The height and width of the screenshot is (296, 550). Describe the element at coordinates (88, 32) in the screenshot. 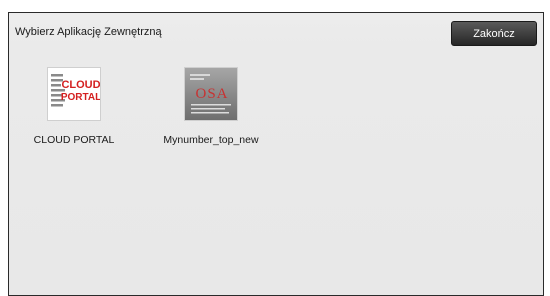

I see `page-title: Wybierz Aplikację Zewnętrzną` at that location.